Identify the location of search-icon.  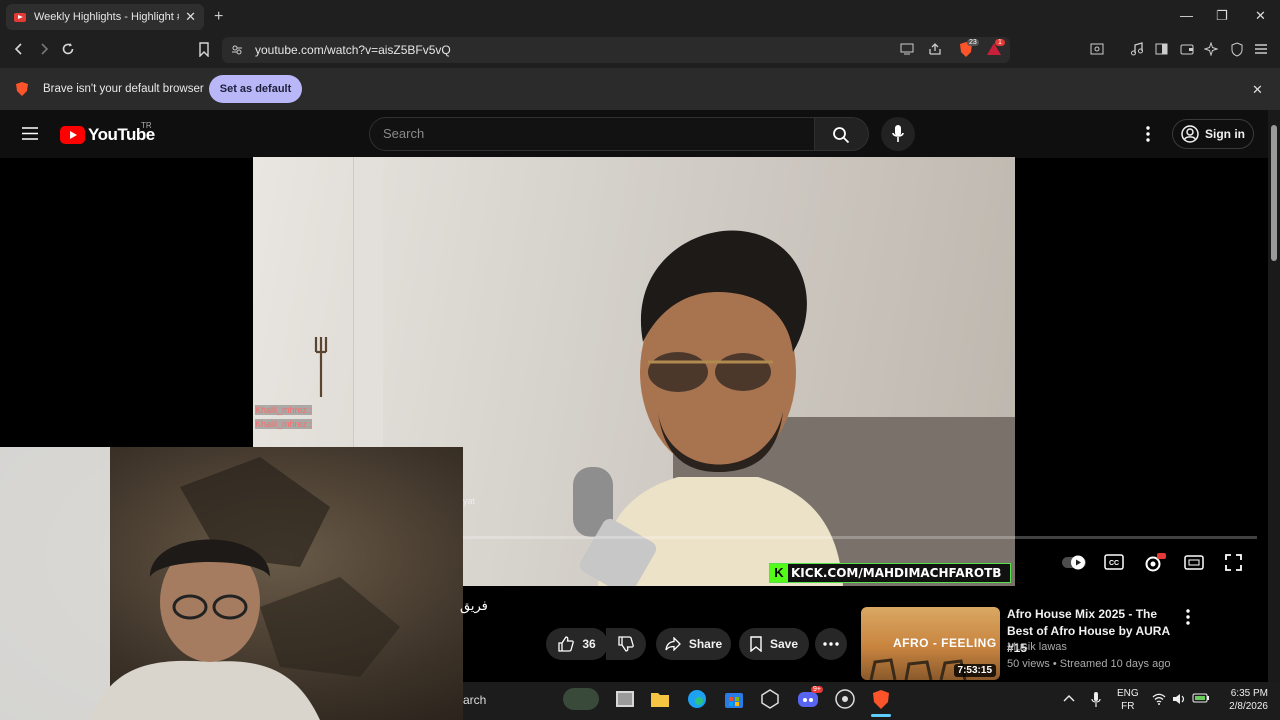
(841, 135).